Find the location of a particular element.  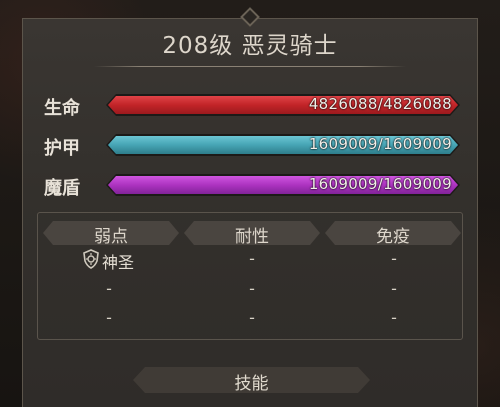

enemy-title: 208级 恶灵骑士 is located at coordinates (250, 46).